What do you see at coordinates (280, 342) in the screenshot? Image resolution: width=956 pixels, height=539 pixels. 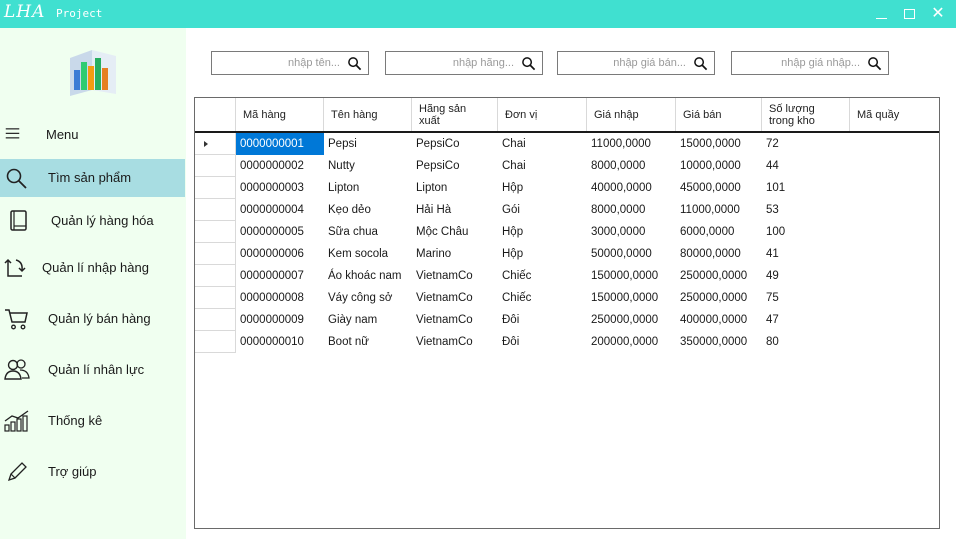 I see `cell-ma-hang: 0000000010` at bounding box center [280, 342].